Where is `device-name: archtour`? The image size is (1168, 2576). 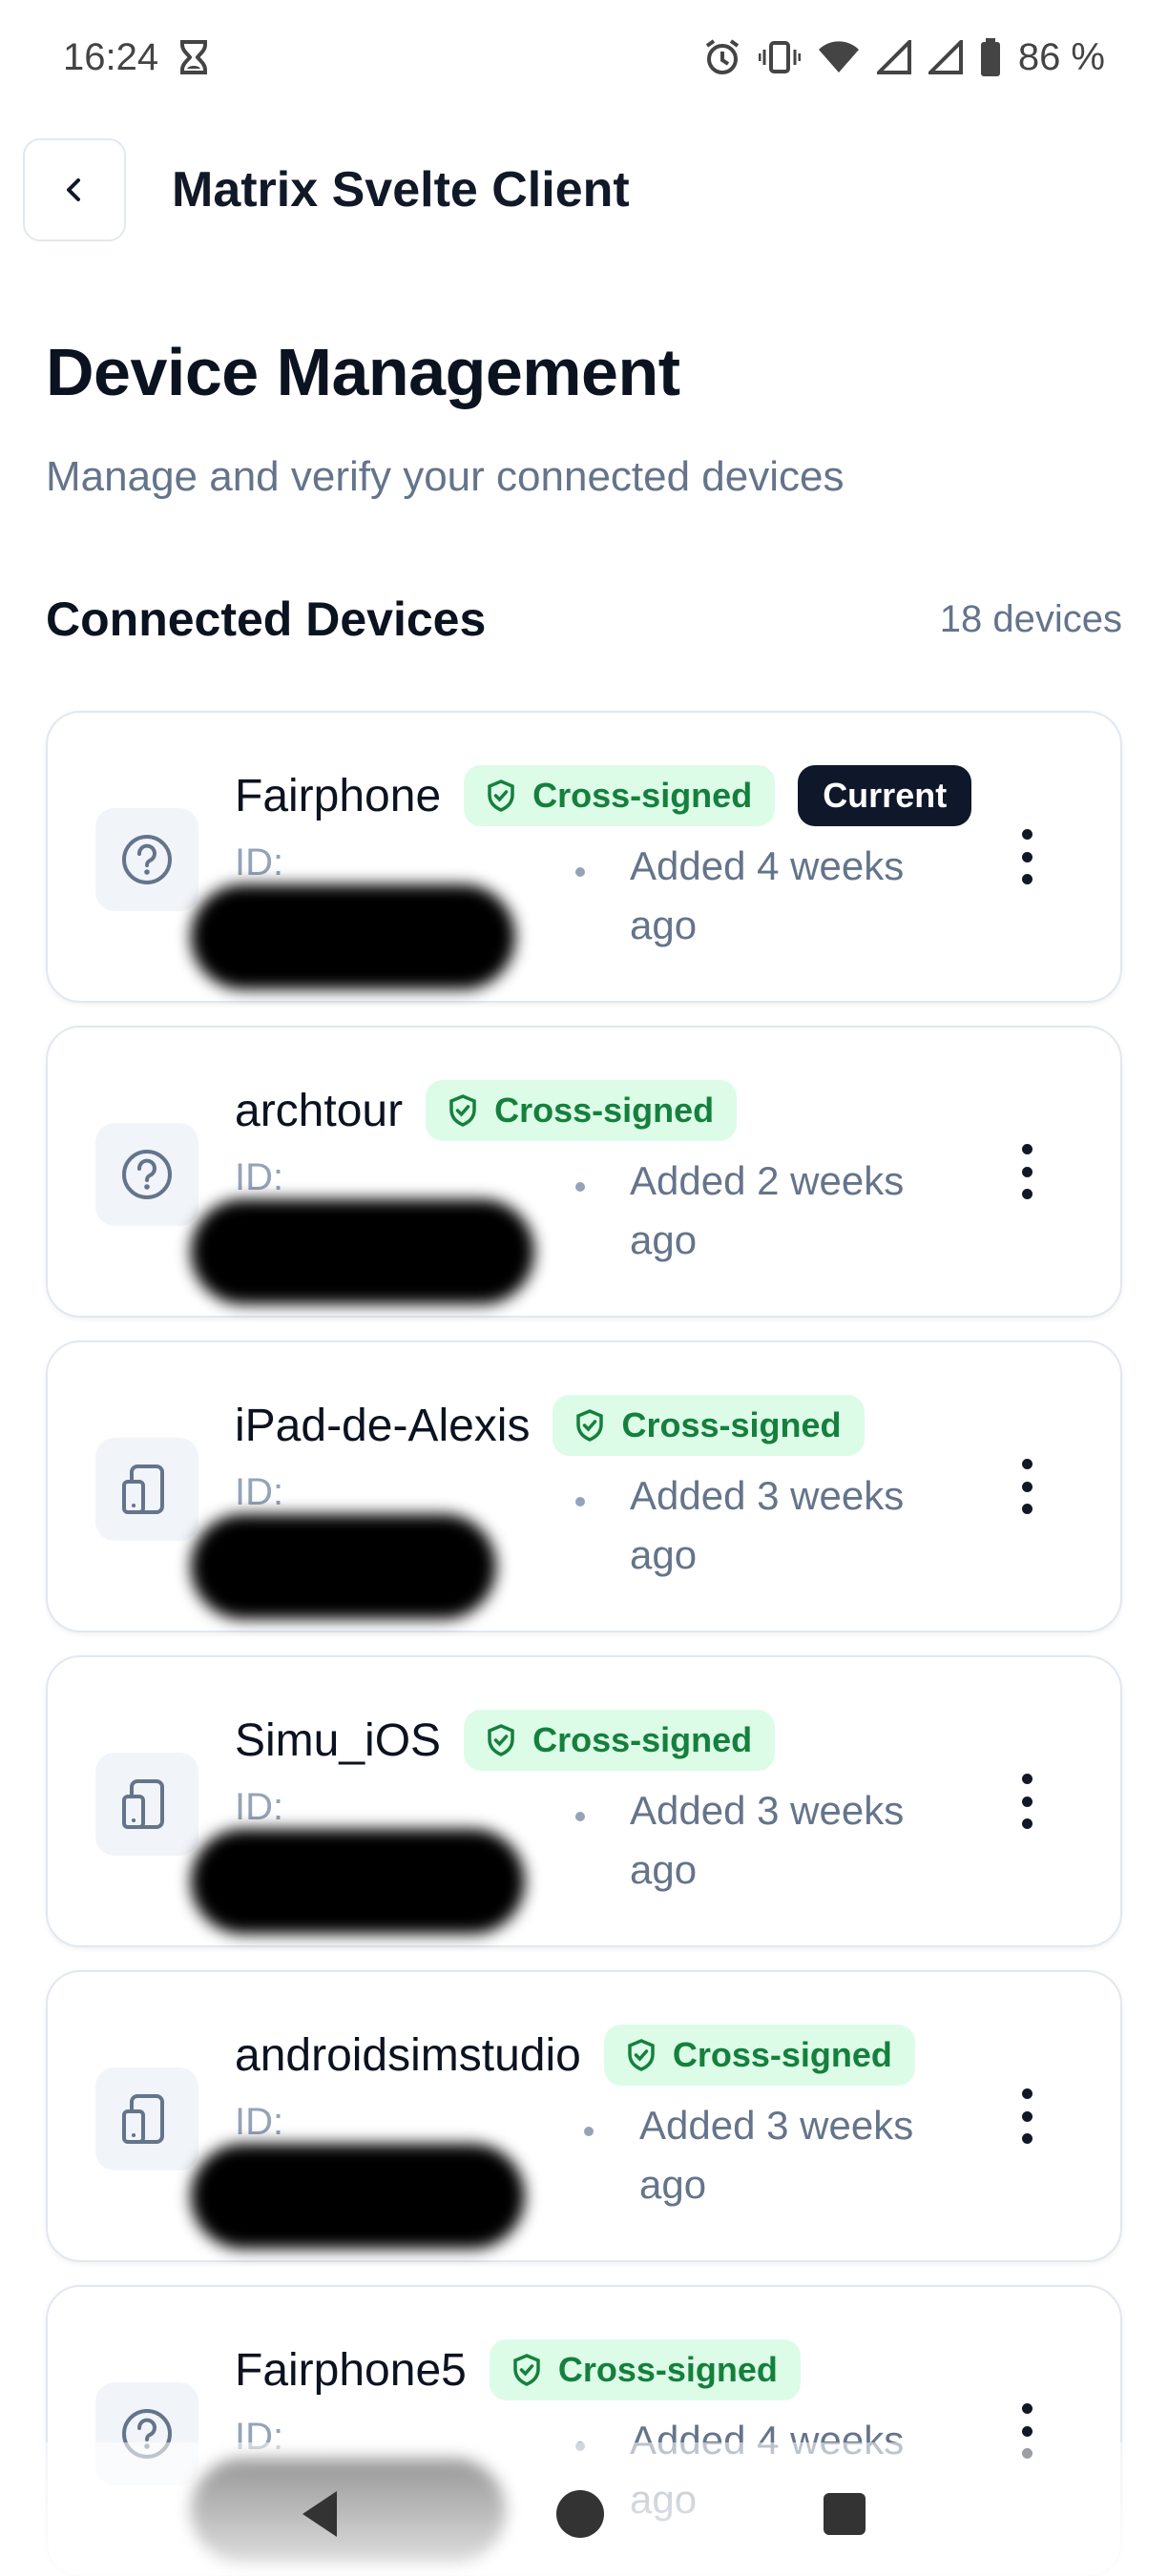
device-name: archtour is located at coordinates (319, 1110).